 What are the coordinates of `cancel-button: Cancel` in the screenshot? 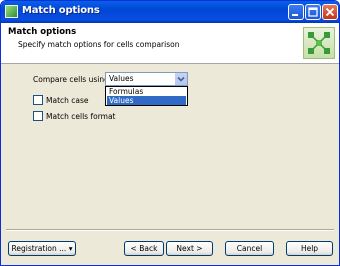 It's located at (249, 248).